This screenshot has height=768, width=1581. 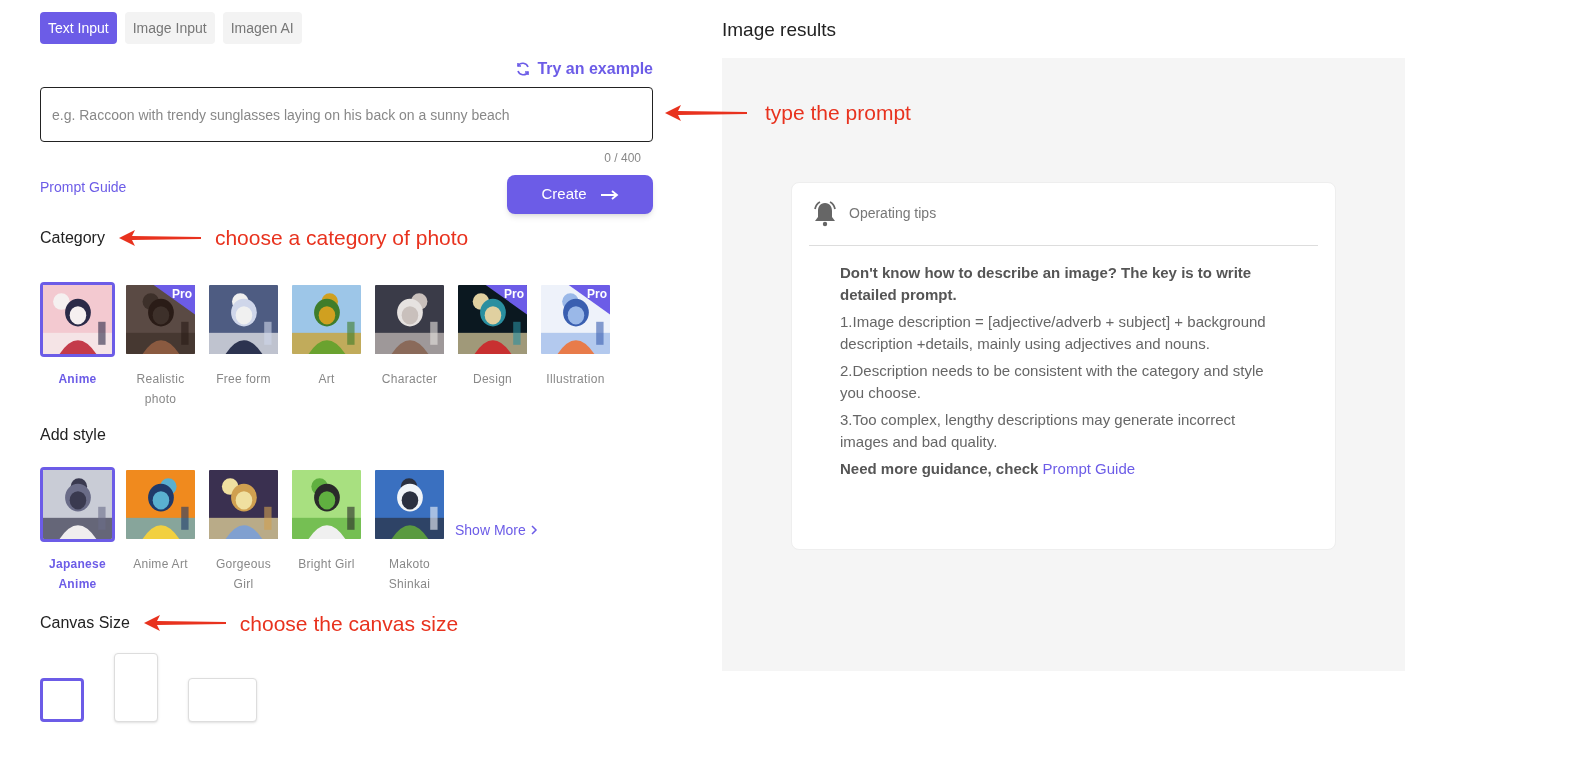 I want to click on section-title: Category, so click(x=72, y=237).